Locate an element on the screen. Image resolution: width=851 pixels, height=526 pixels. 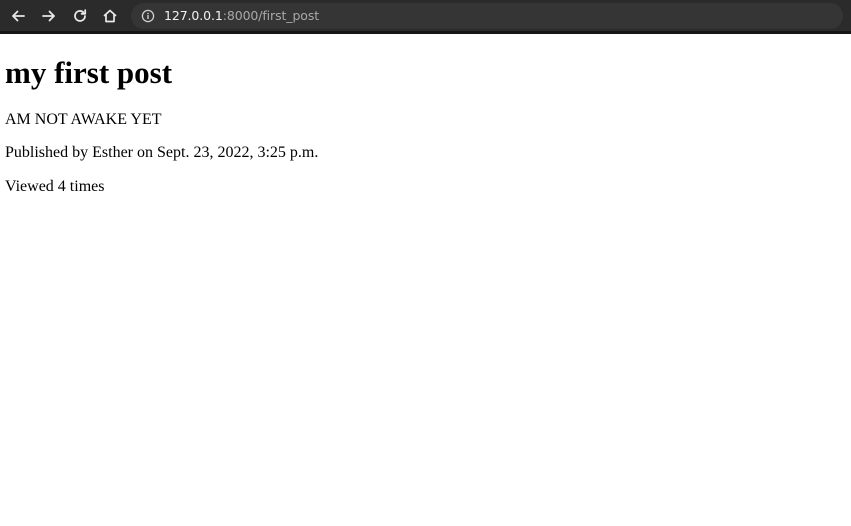
arrow-forward-icon is located at coordinates (49, 16).